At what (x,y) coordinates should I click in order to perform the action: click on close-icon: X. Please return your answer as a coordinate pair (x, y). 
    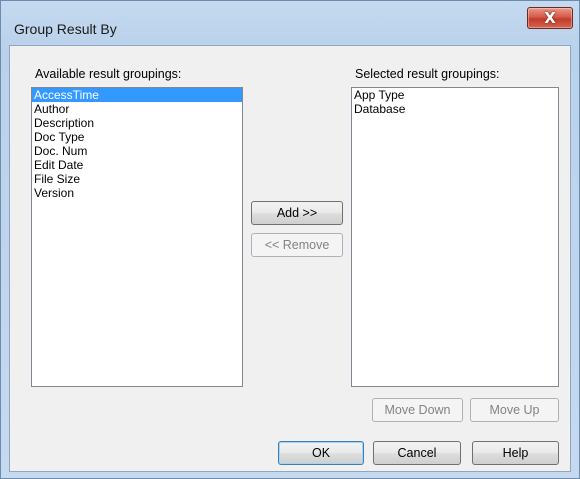
    Looking at the image, I should click on (550, 18).